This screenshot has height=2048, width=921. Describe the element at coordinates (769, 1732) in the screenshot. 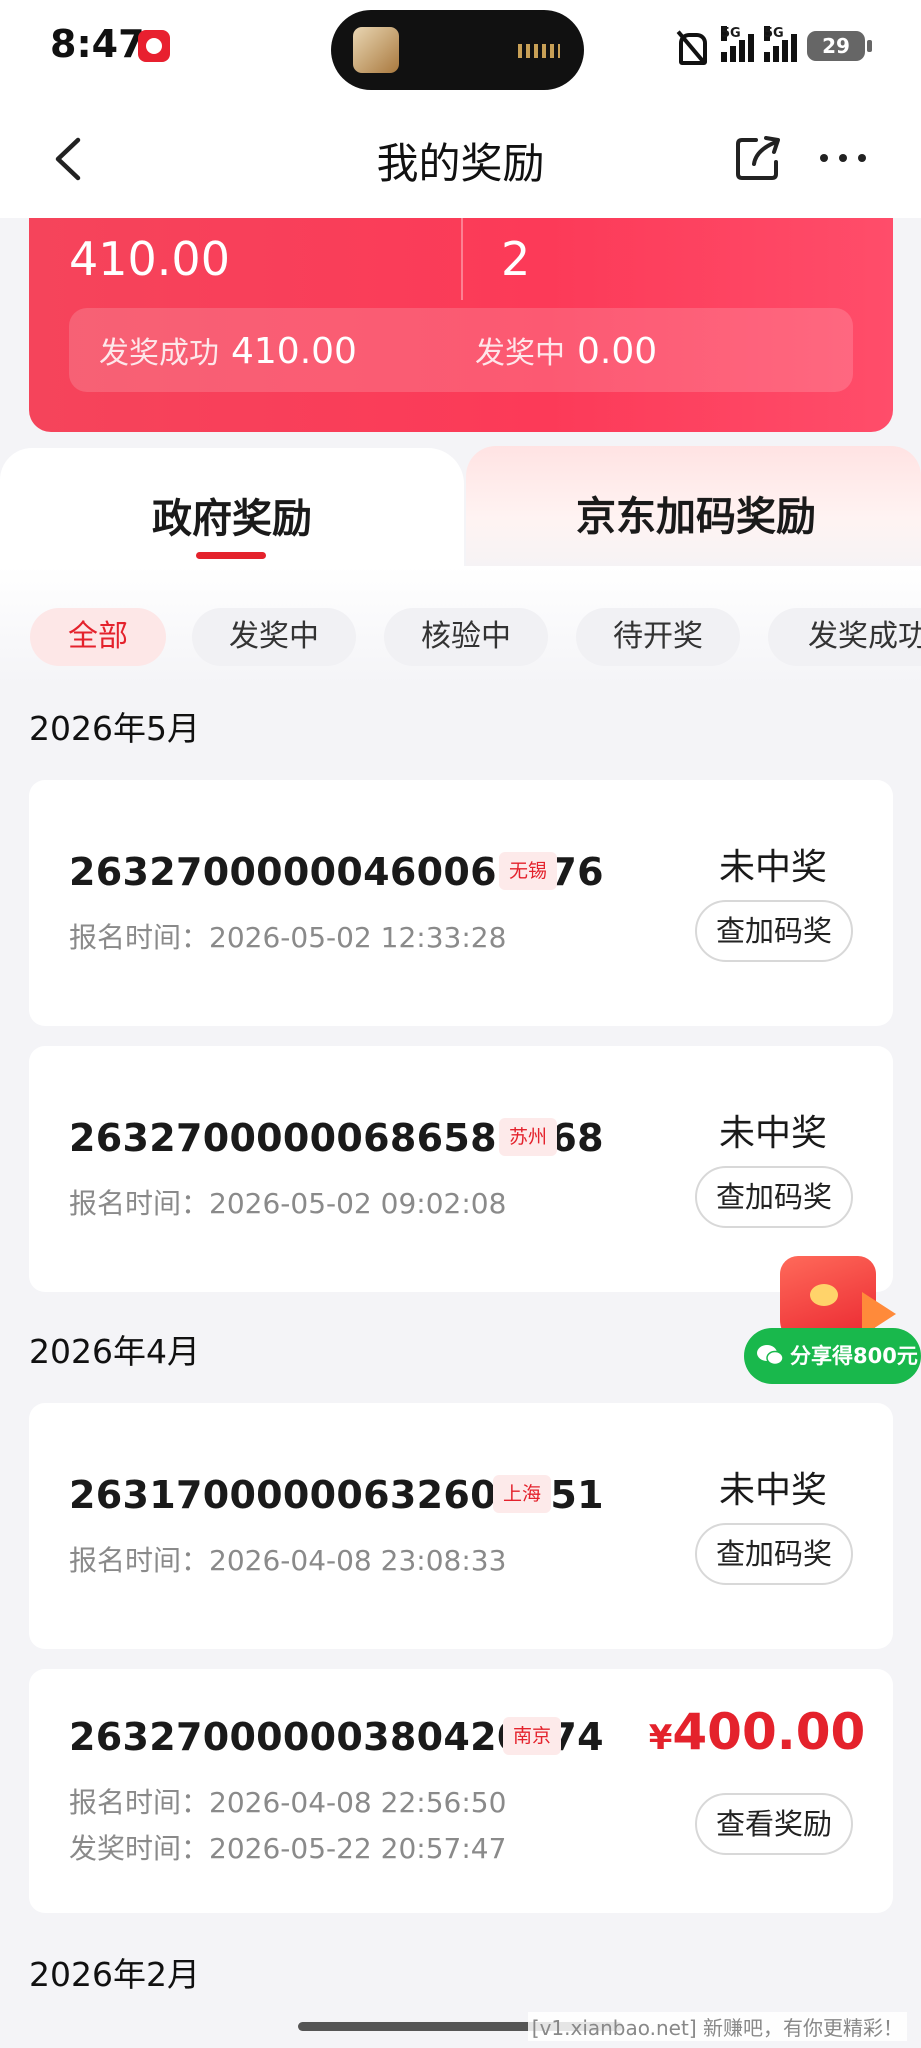

I see `amount-value: 400.00` at that location.